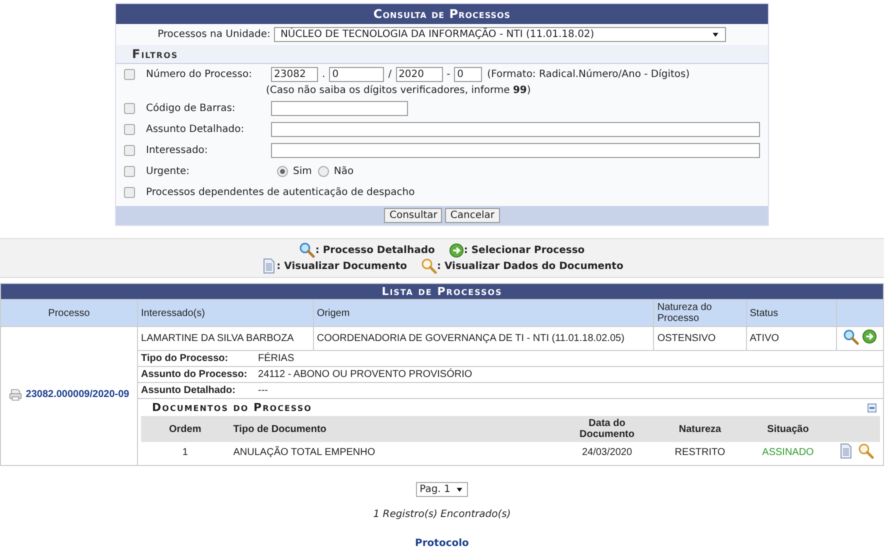  Describe the element at coordinates (700, 452) in the screenshot. I see `table-cell: RESTRITO` at that location.